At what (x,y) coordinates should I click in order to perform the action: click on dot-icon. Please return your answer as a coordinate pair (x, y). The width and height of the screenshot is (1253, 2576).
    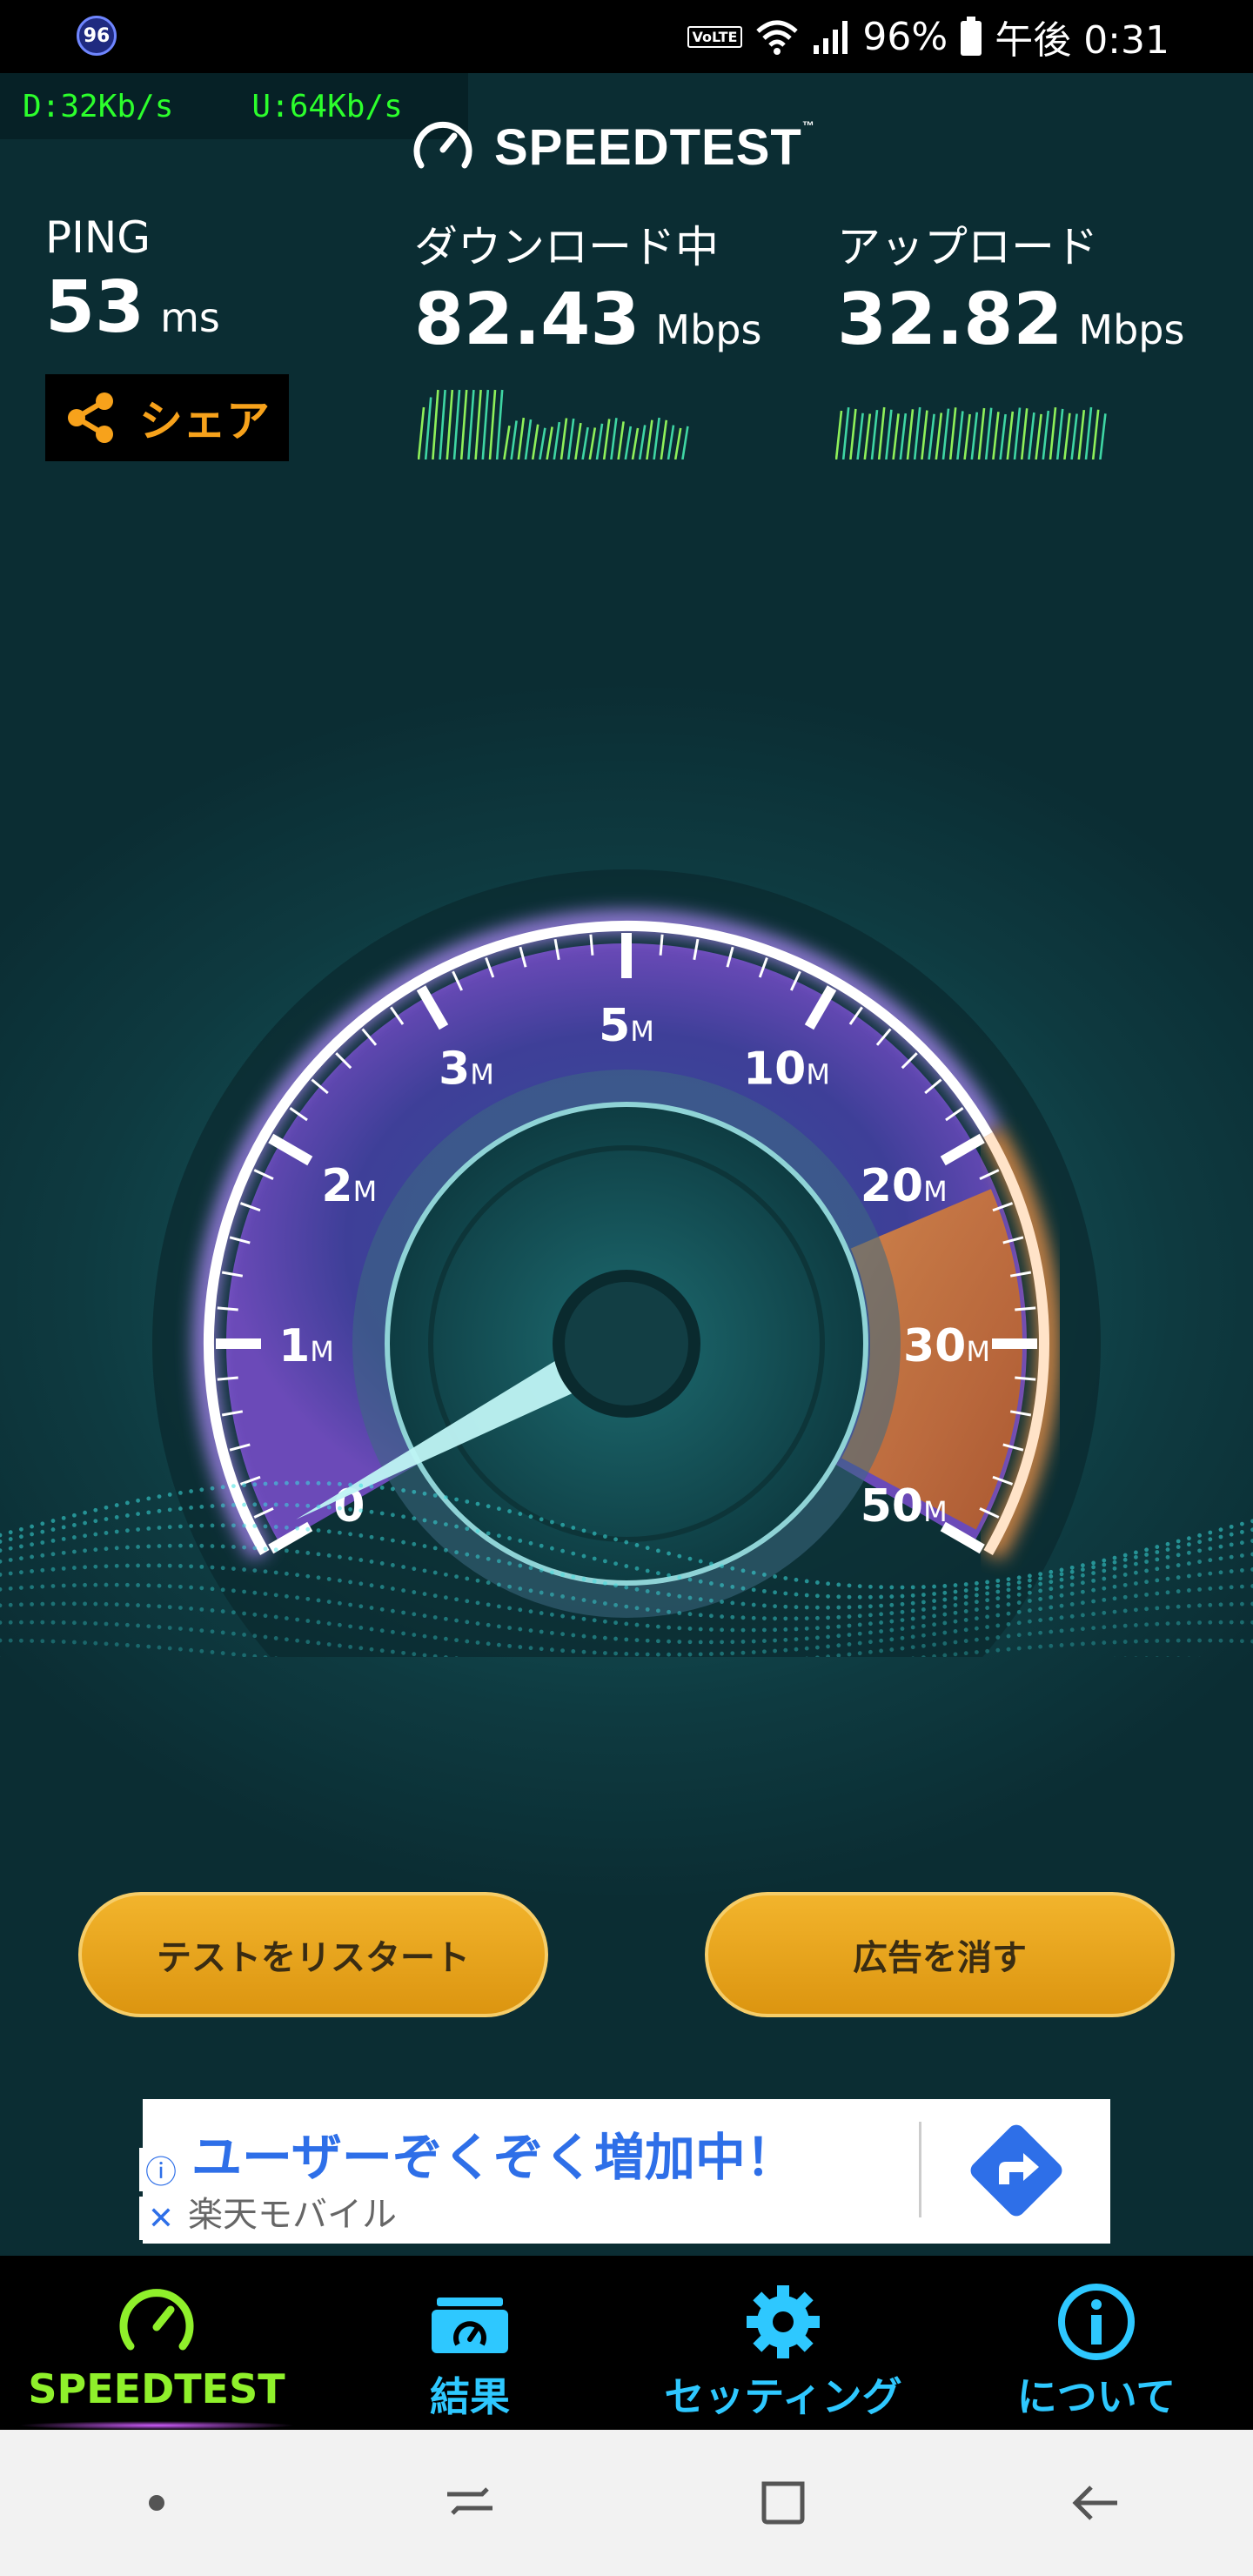
    Looking at the image, I should click on (156, 2503).